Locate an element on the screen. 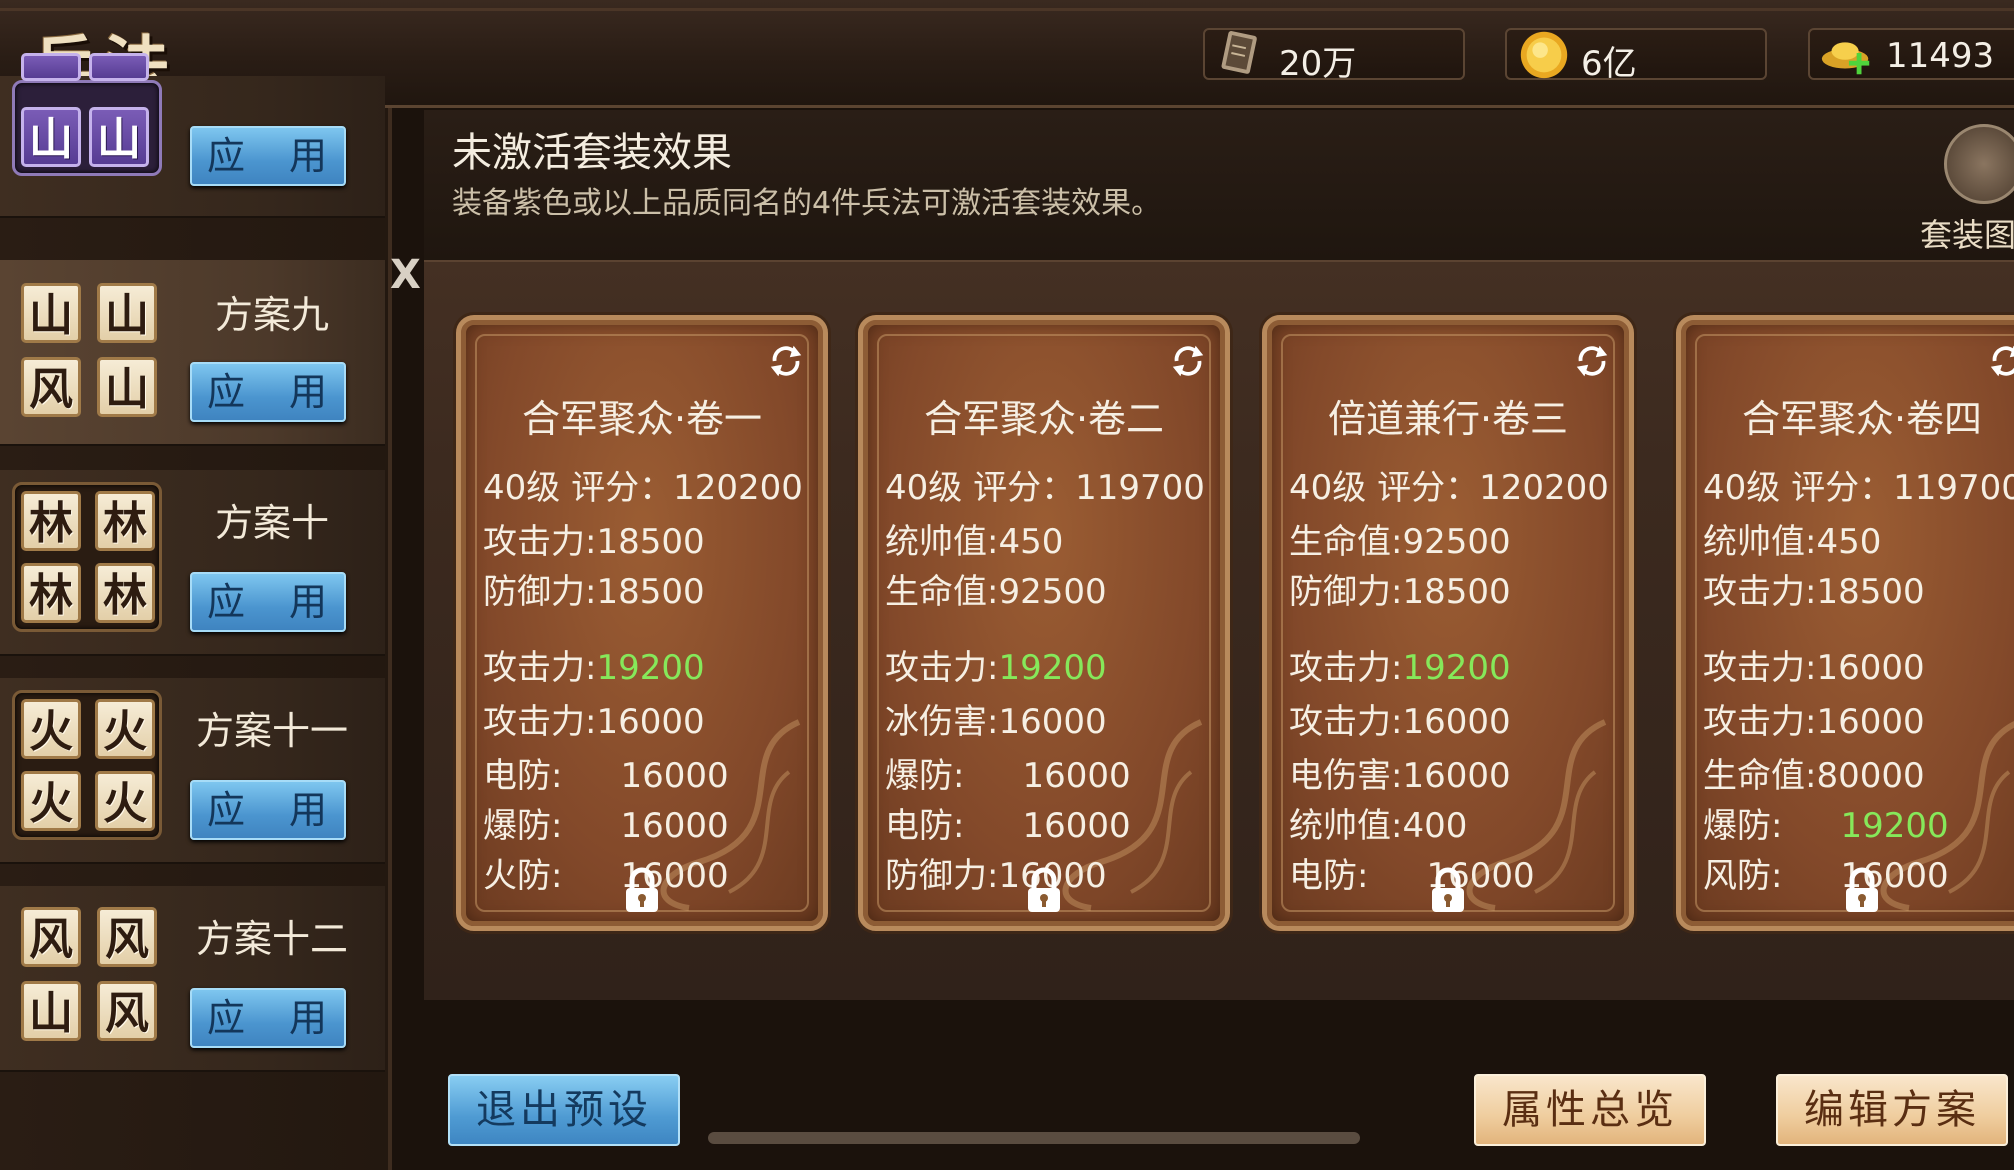 This screenshot has height=1170, width=2014. card-base-stat: 统帅值:450 is located at coordinates (1792, 538).